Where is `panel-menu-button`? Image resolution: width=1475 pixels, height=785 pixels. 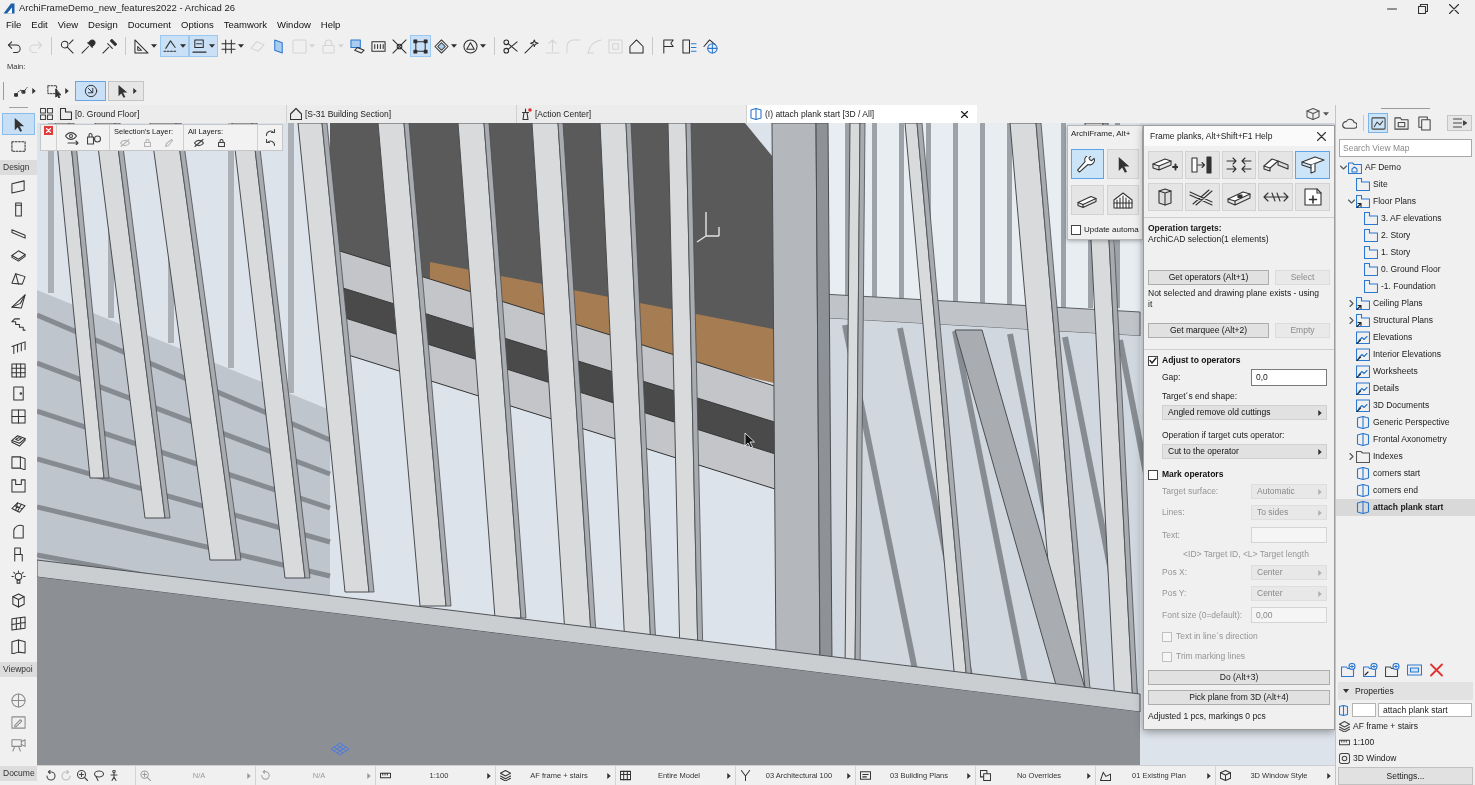 panel-menu-button is located at coordinates (1459, 123).